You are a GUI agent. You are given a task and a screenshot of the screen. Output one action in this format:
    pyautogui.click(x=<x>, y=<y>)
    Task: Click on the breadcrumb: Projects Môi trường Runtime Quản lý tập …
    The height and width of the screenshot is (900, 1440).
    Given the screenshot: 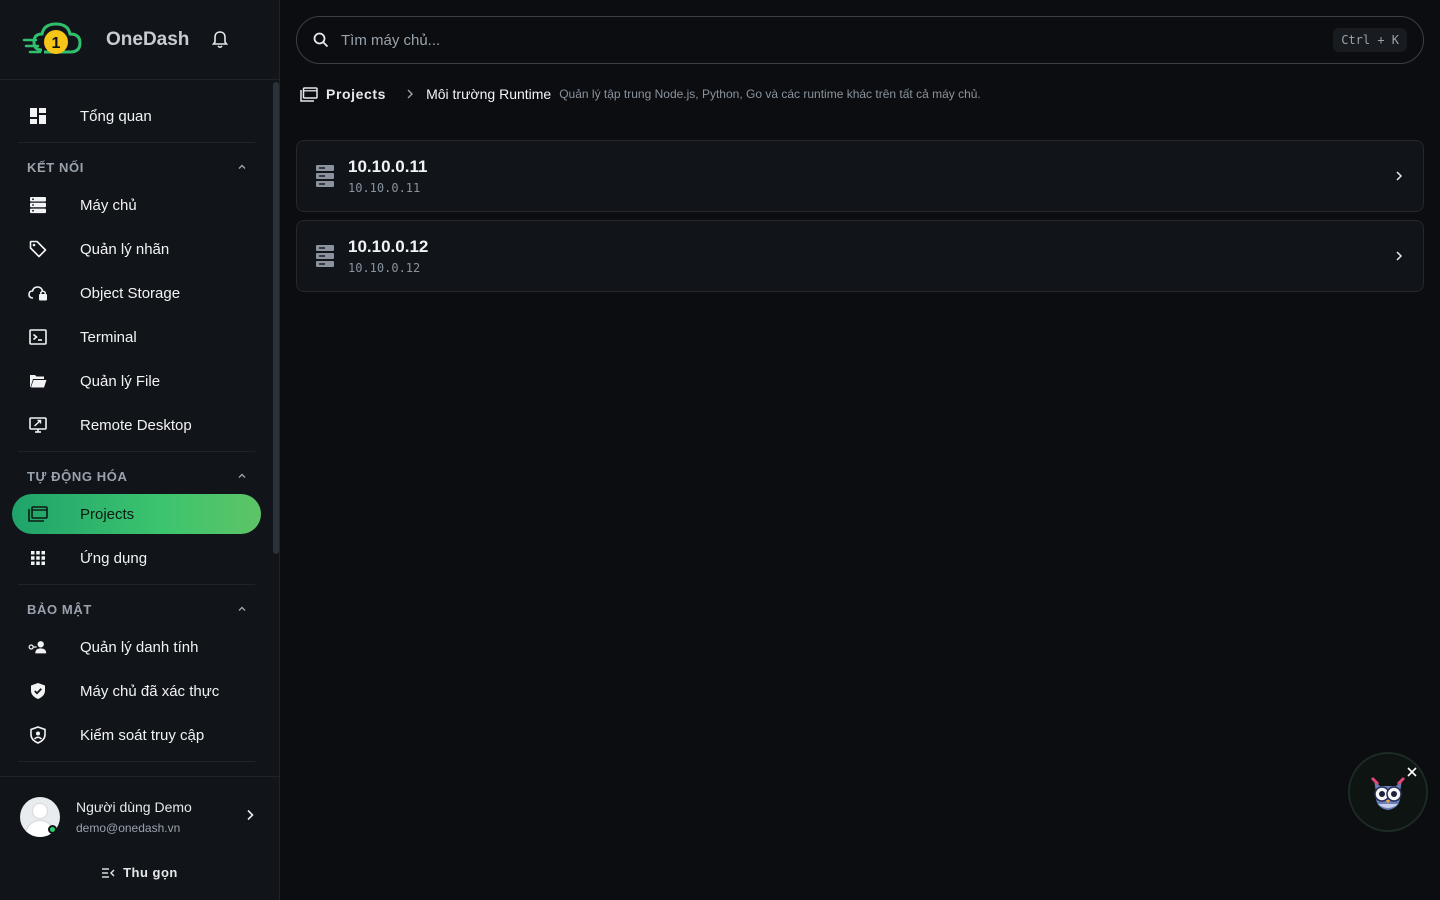 What is the action you would take?
    pyautogui.click(x=860, y=94)
    